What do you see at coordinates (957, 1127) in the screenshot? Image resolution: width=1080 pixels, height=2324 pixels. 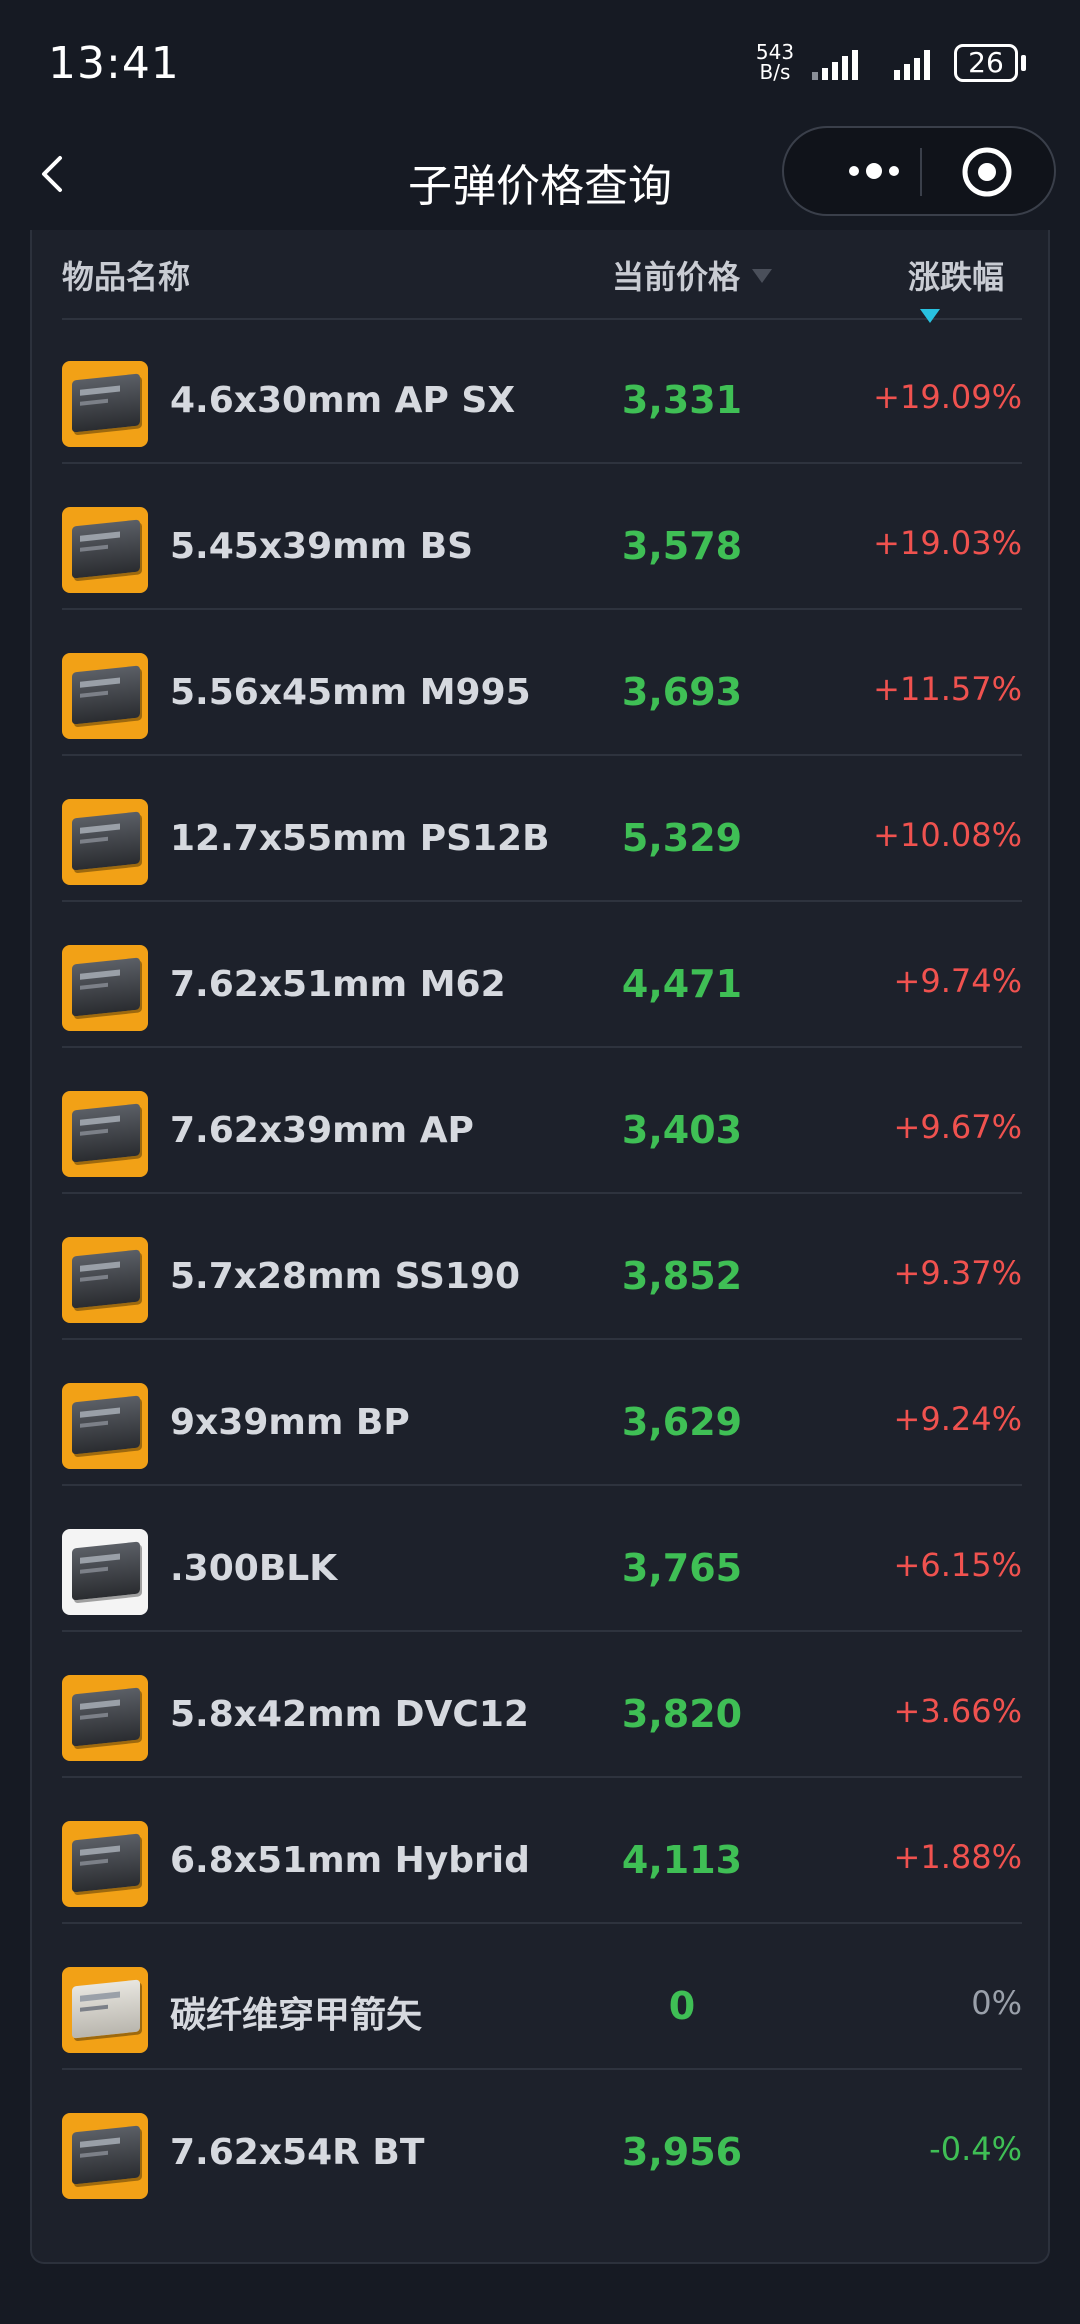 I see `item-change: +9.67%` at bounding box center [957, 1127].